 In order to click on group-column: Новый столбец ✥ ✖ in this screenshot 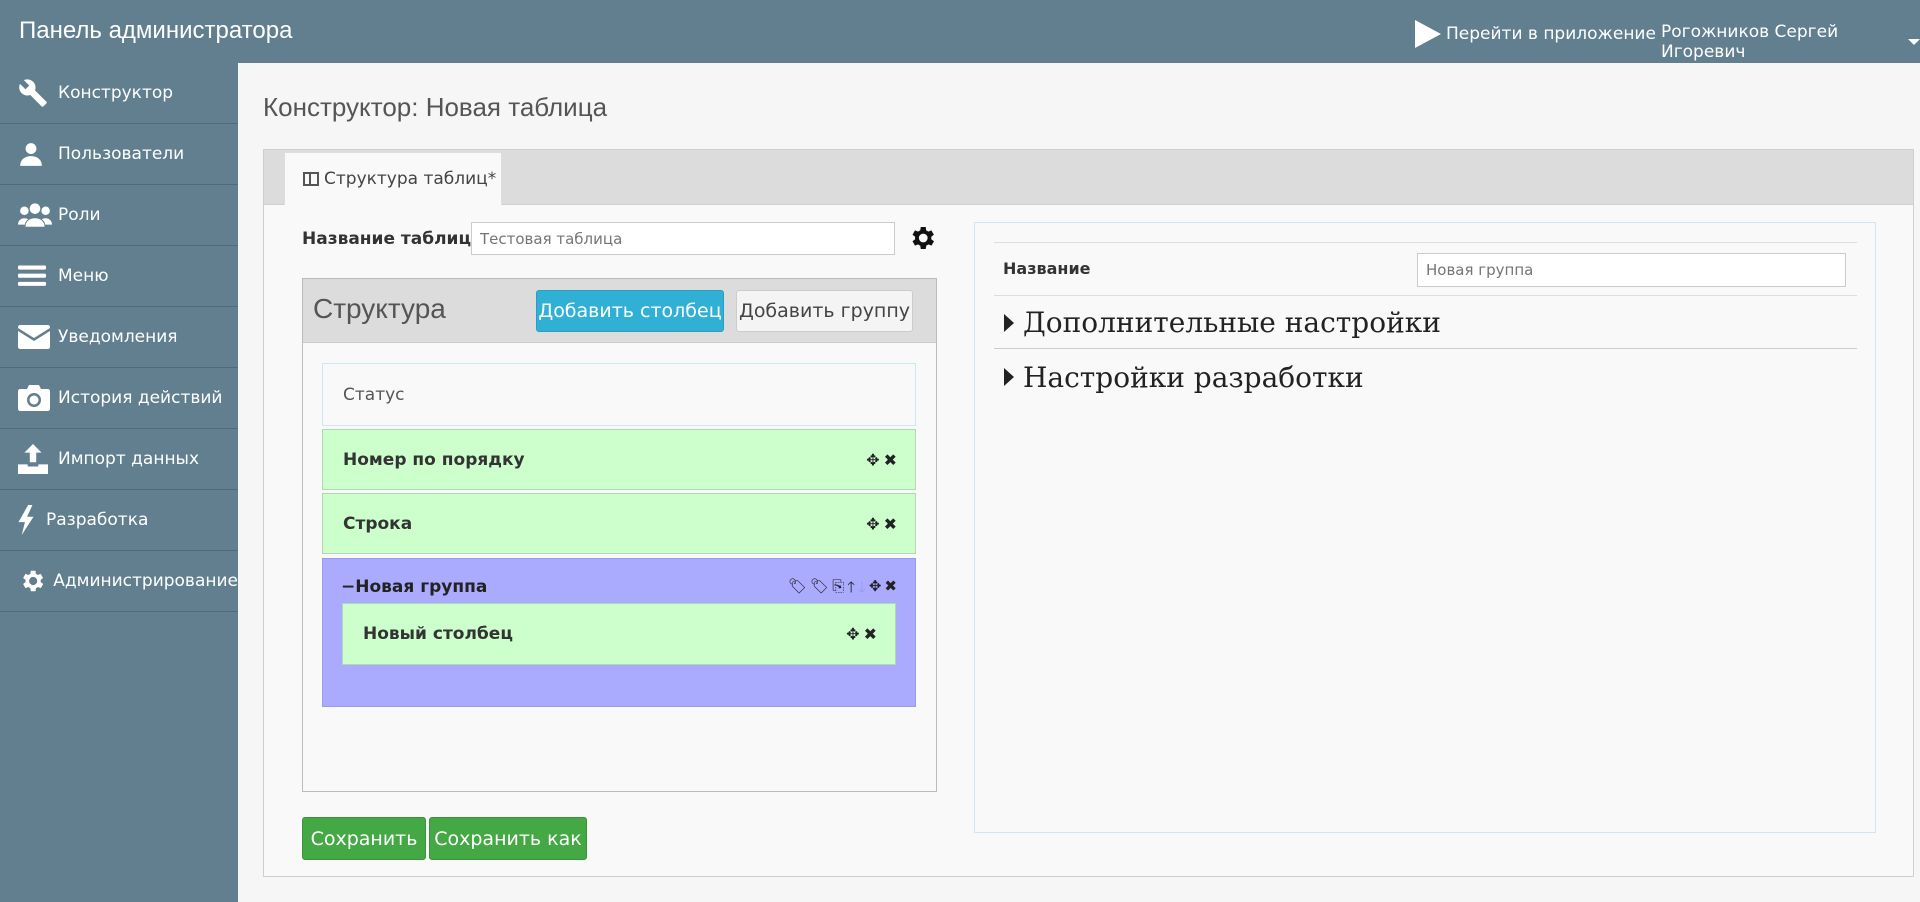, I will do `click(619, 634)`.